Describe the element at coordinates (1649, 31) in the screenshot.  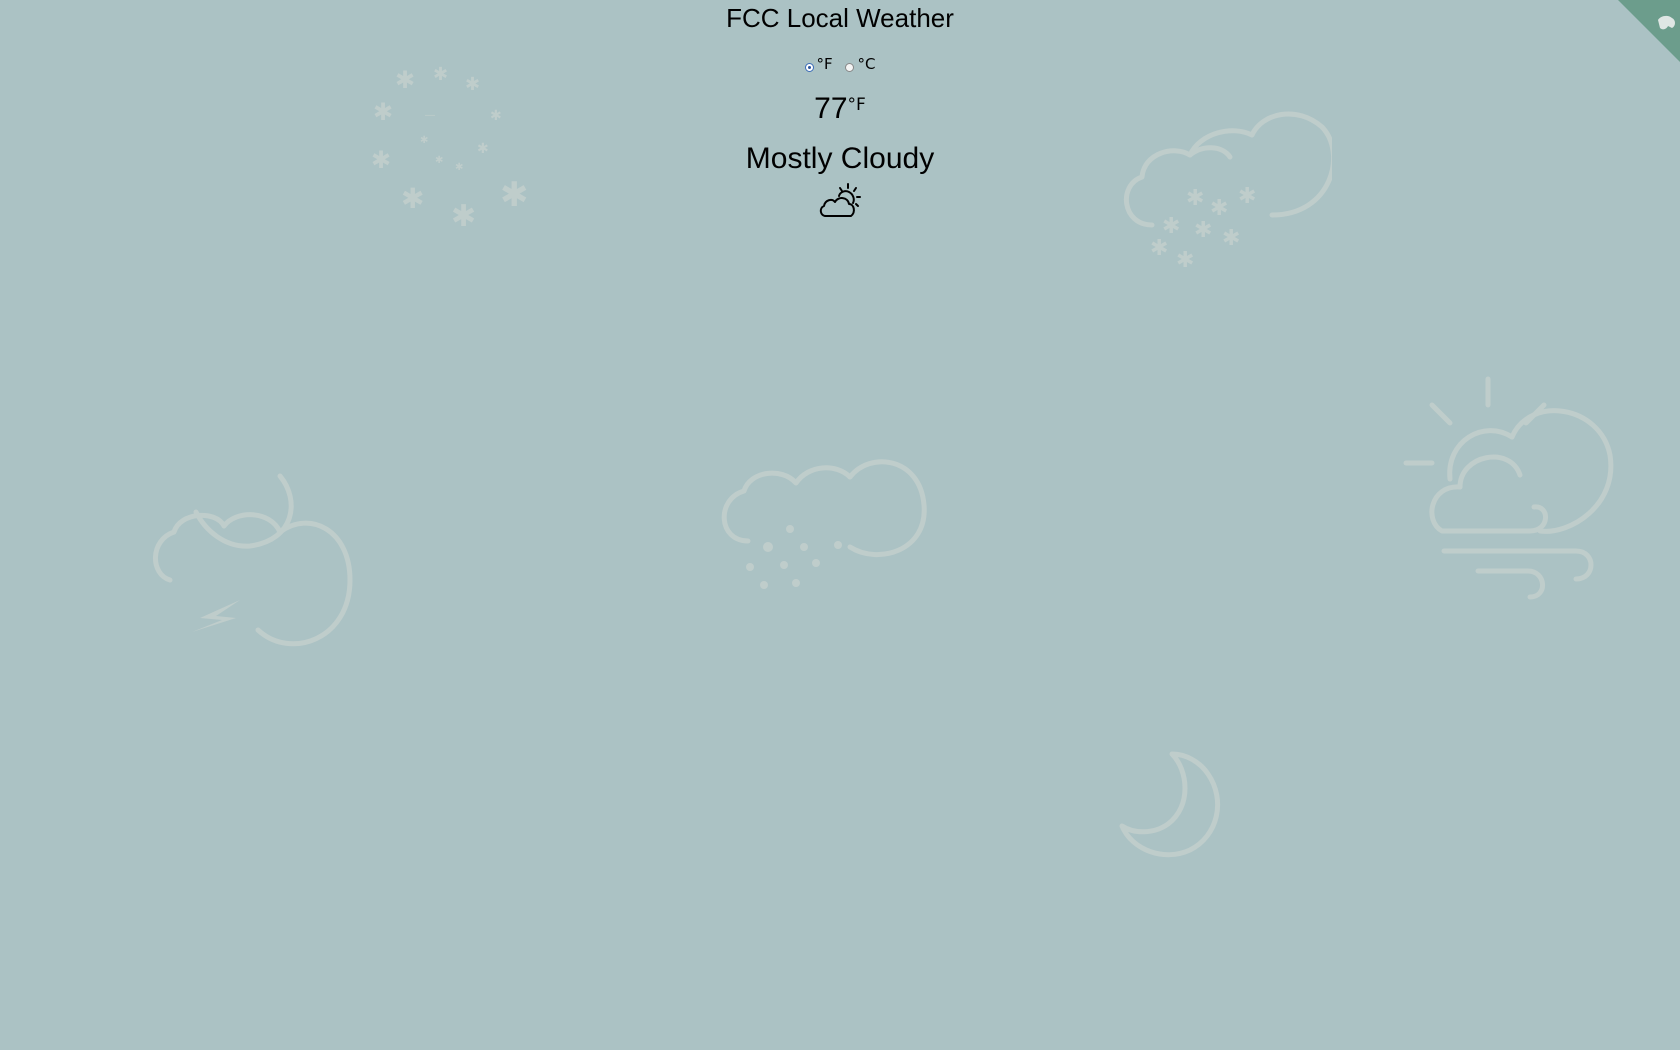
I see `github-corner-icon` at that location.